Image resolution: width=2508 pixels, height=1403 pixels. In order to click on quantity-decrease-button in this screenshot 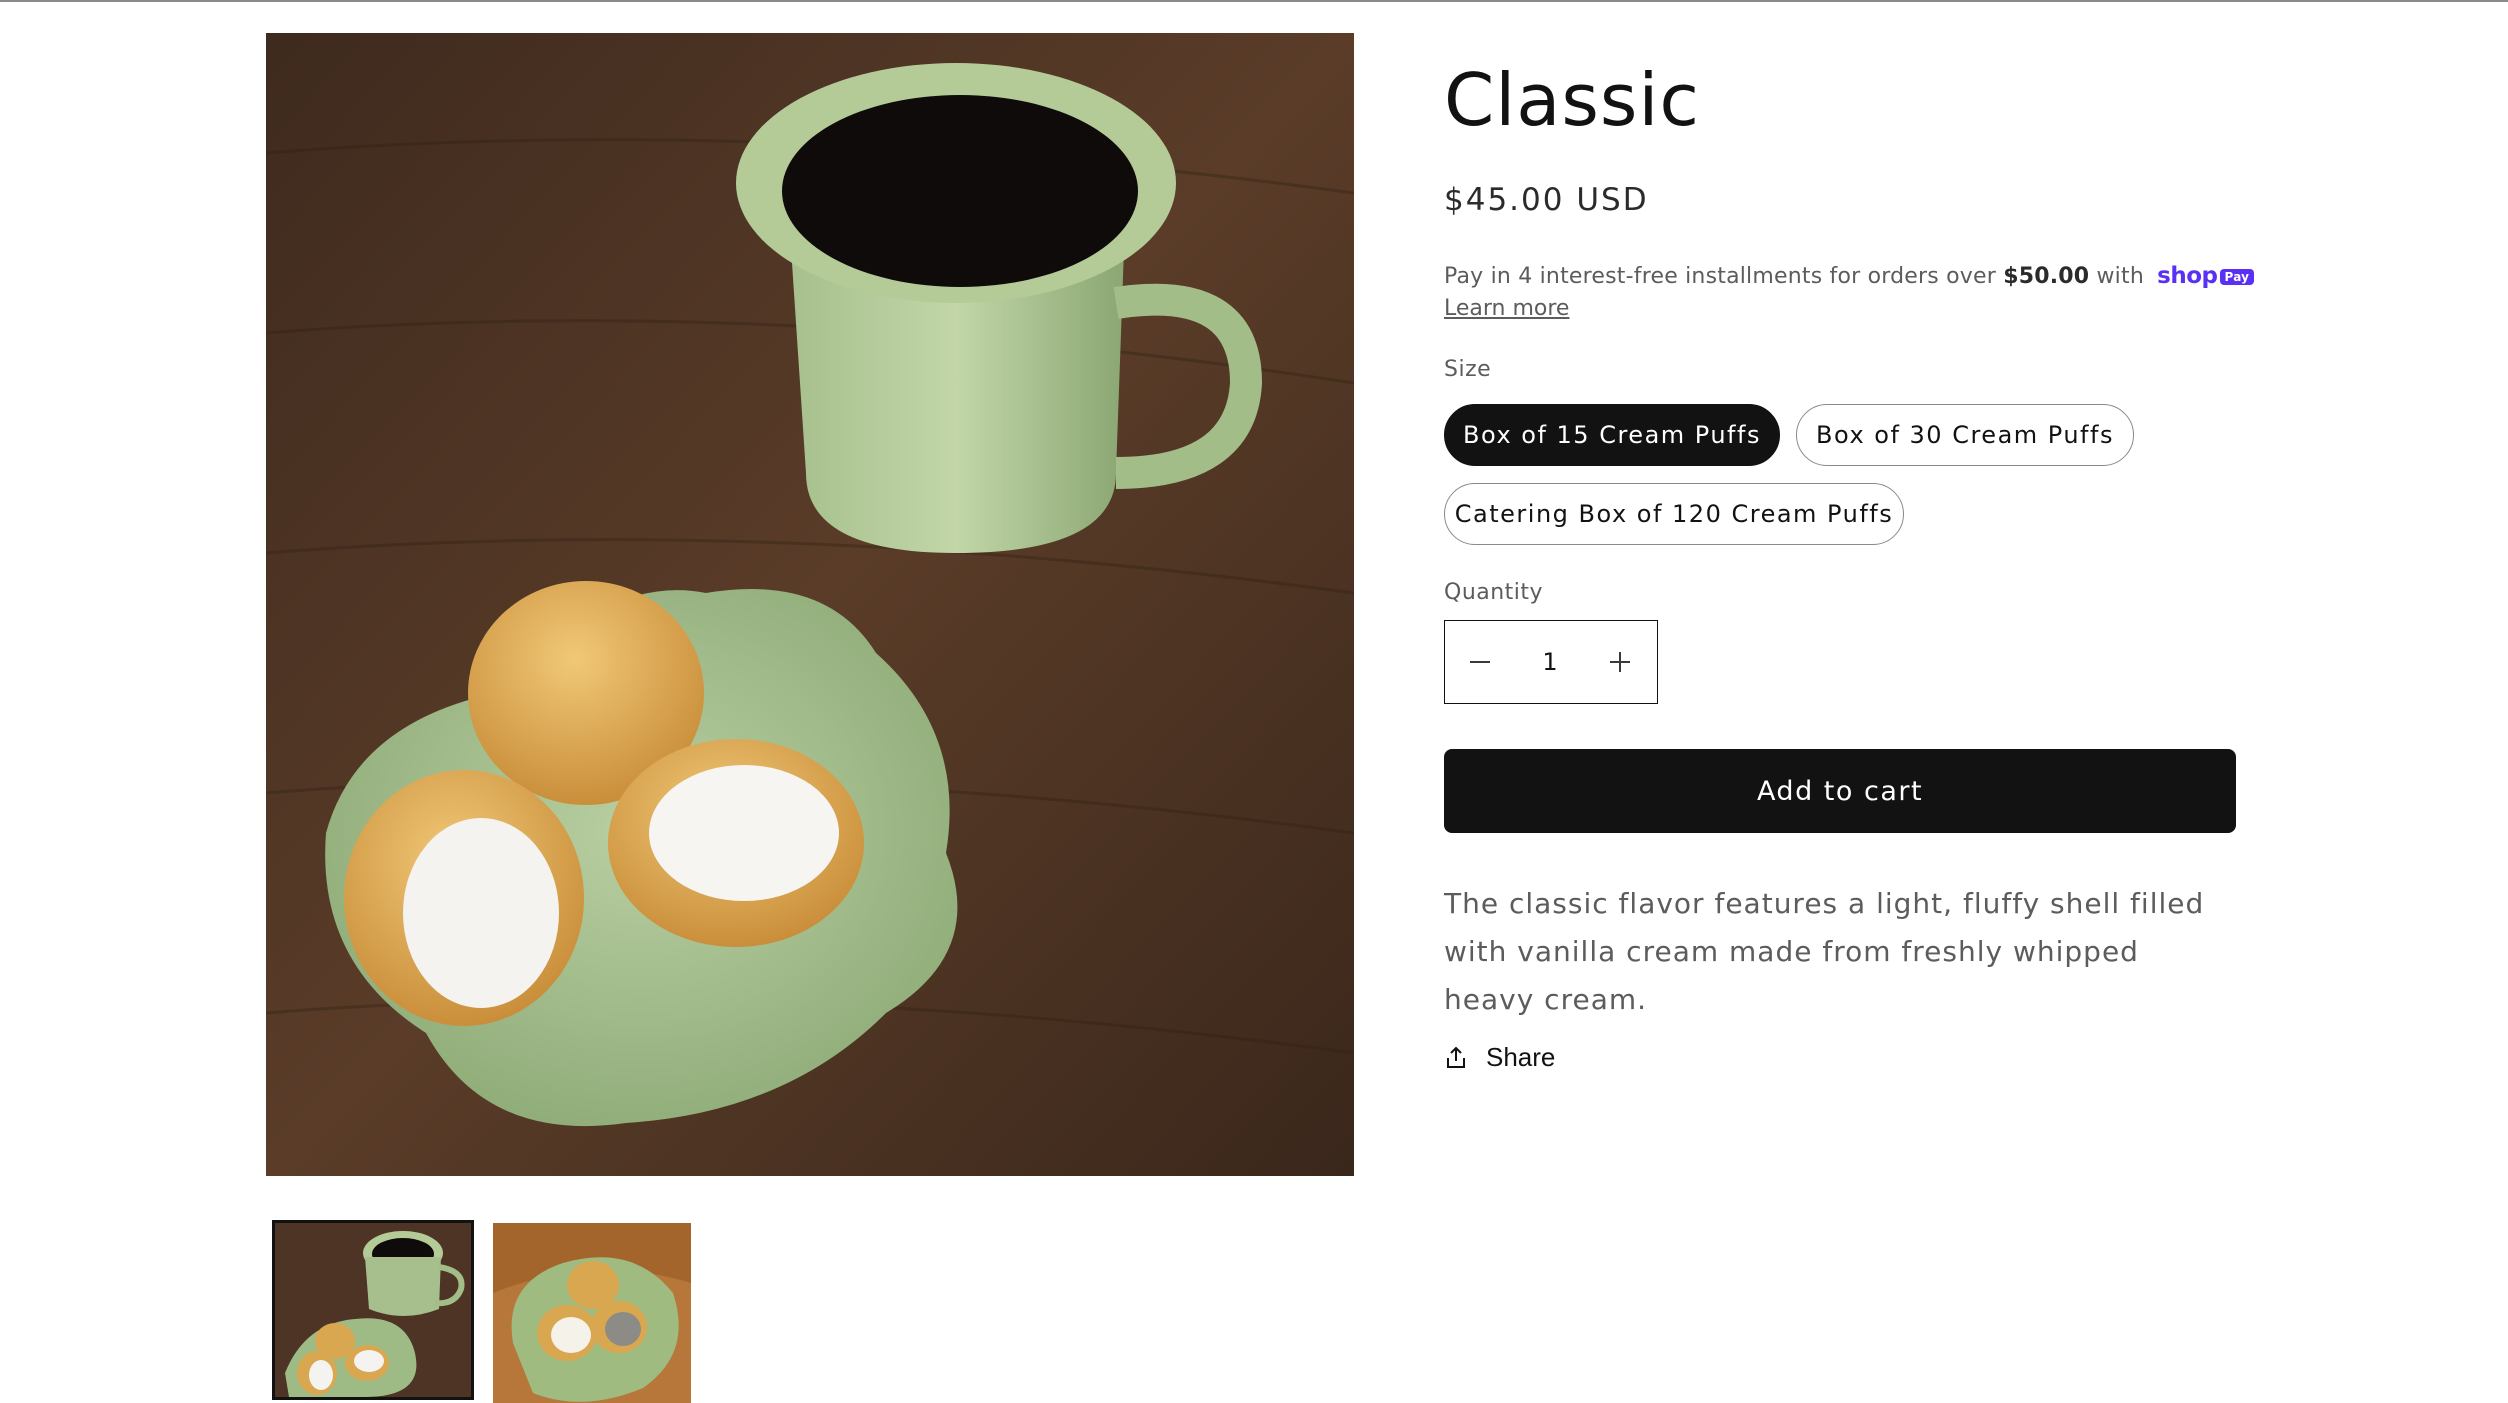, I will do `click(1480, 662)`.